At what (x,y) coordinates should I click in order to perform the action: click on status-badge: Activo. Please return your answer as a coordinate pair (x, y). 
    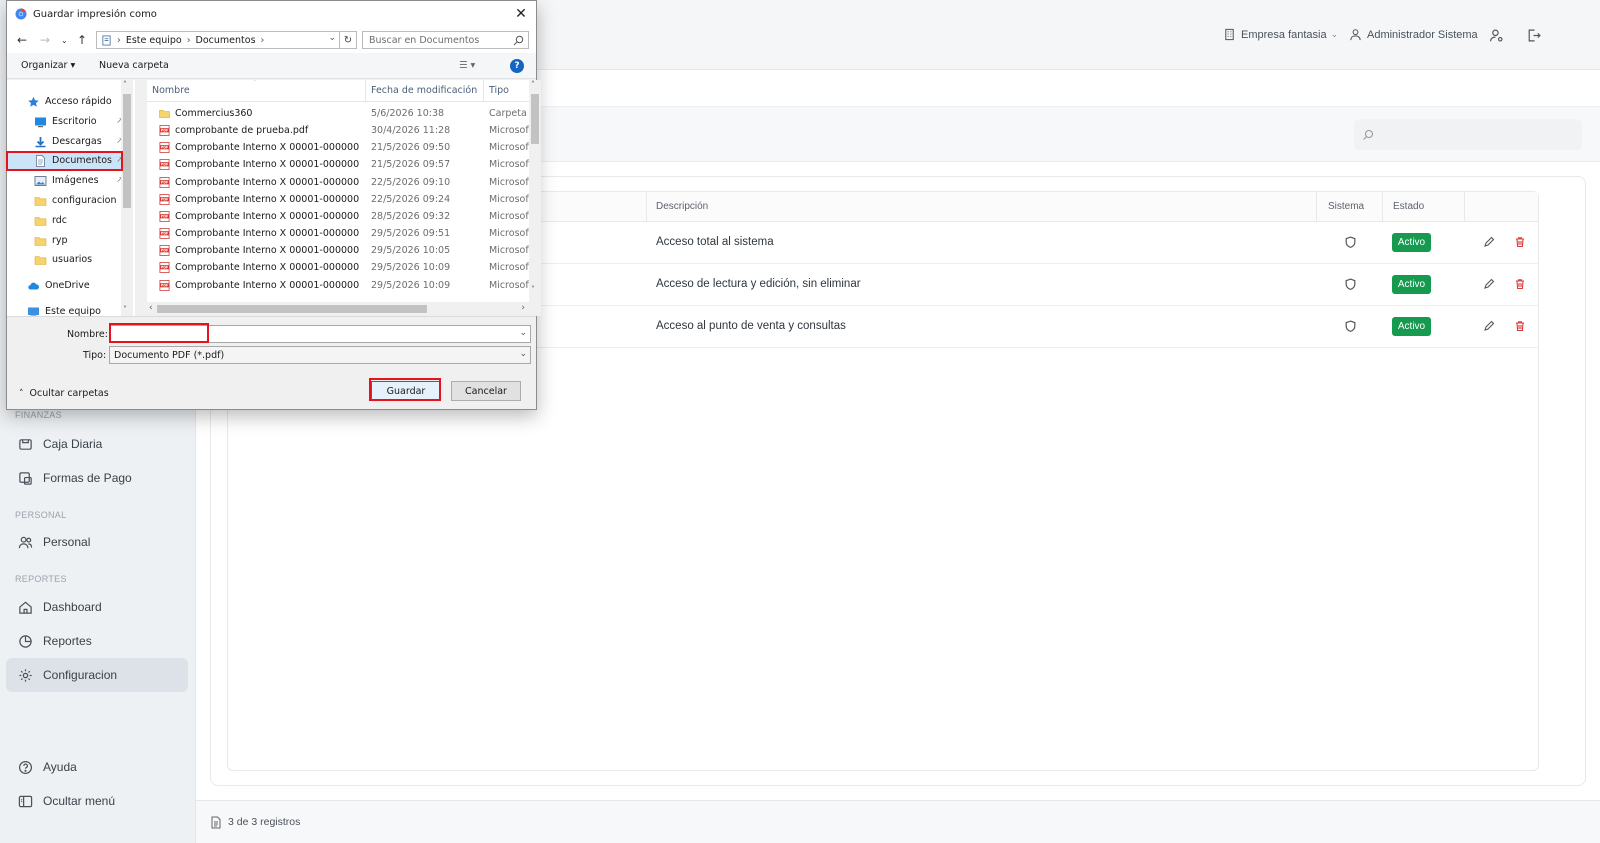
    Looking at the image, I should click on (1411, 284).